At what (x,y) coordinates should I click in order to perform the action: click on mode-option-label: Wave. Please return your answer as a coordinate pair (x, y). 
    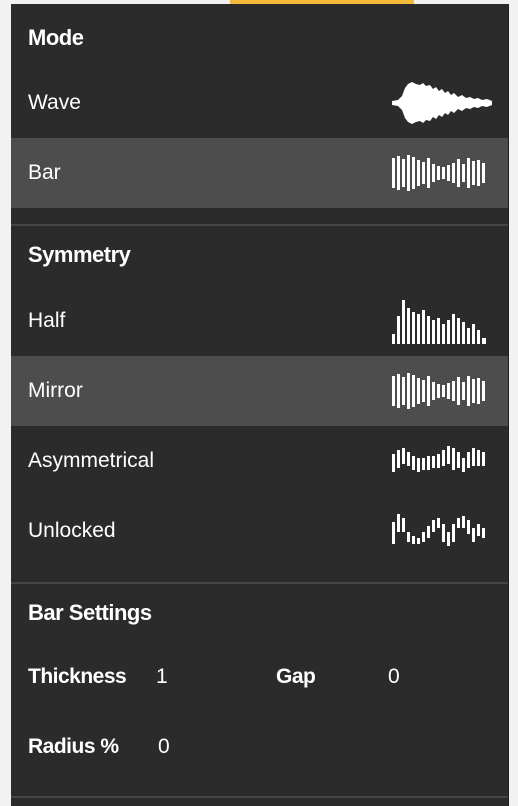
    Looking at the image, I should click on (54, 102).